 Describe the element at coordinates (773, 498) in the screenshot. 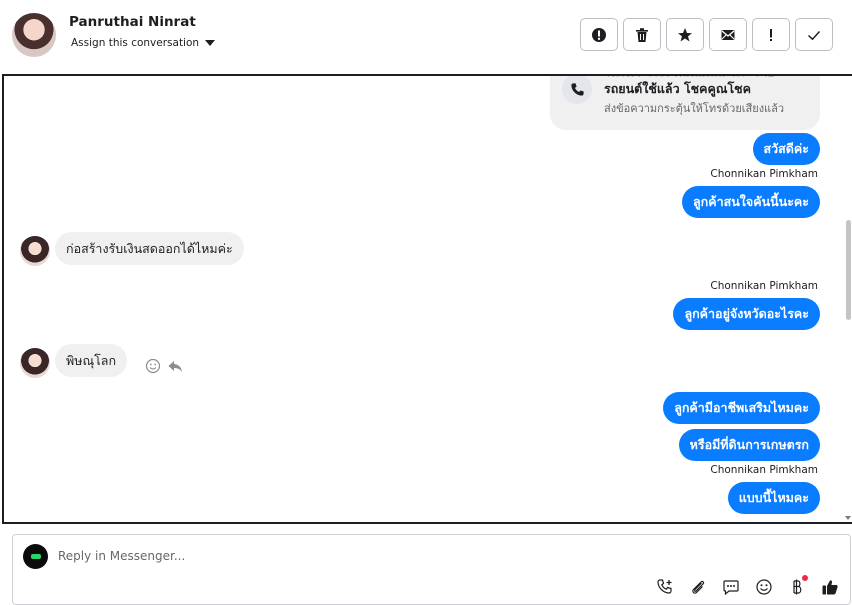

I see `outgoing-message: แบบนี้ไหมคะ` at that location.